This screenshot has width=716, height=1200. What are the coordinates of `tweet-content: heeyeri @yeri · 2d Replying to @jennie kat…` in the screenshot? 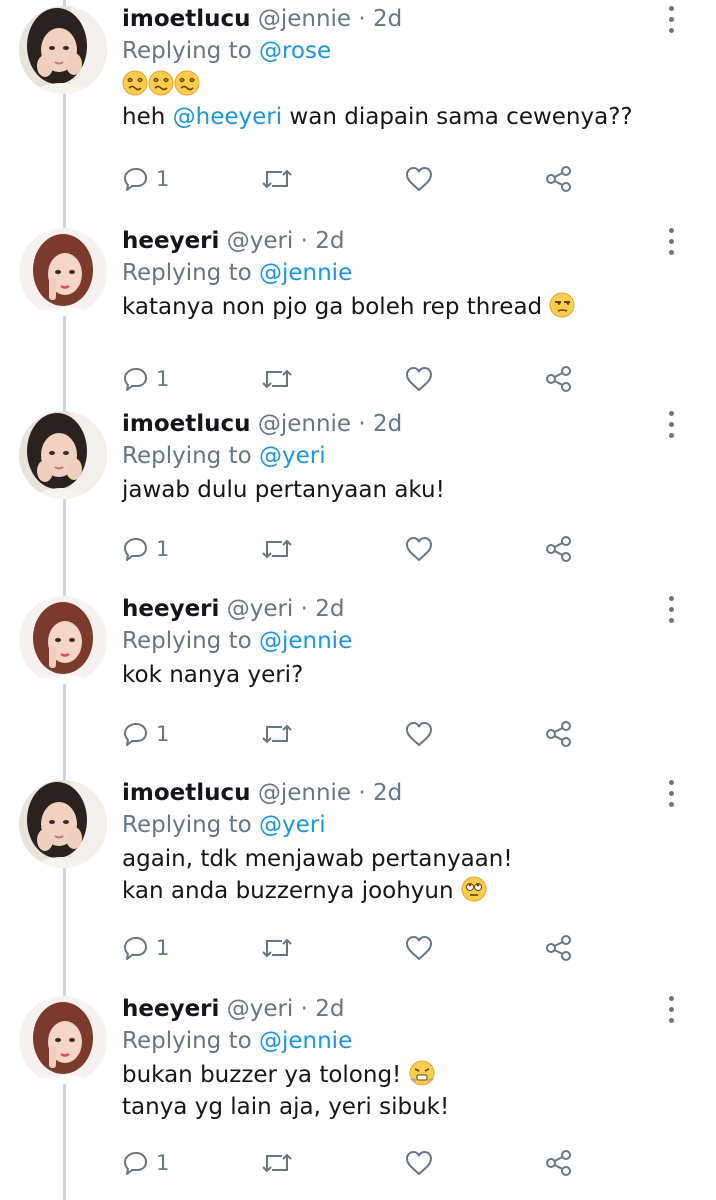 It's located at (392, 274).